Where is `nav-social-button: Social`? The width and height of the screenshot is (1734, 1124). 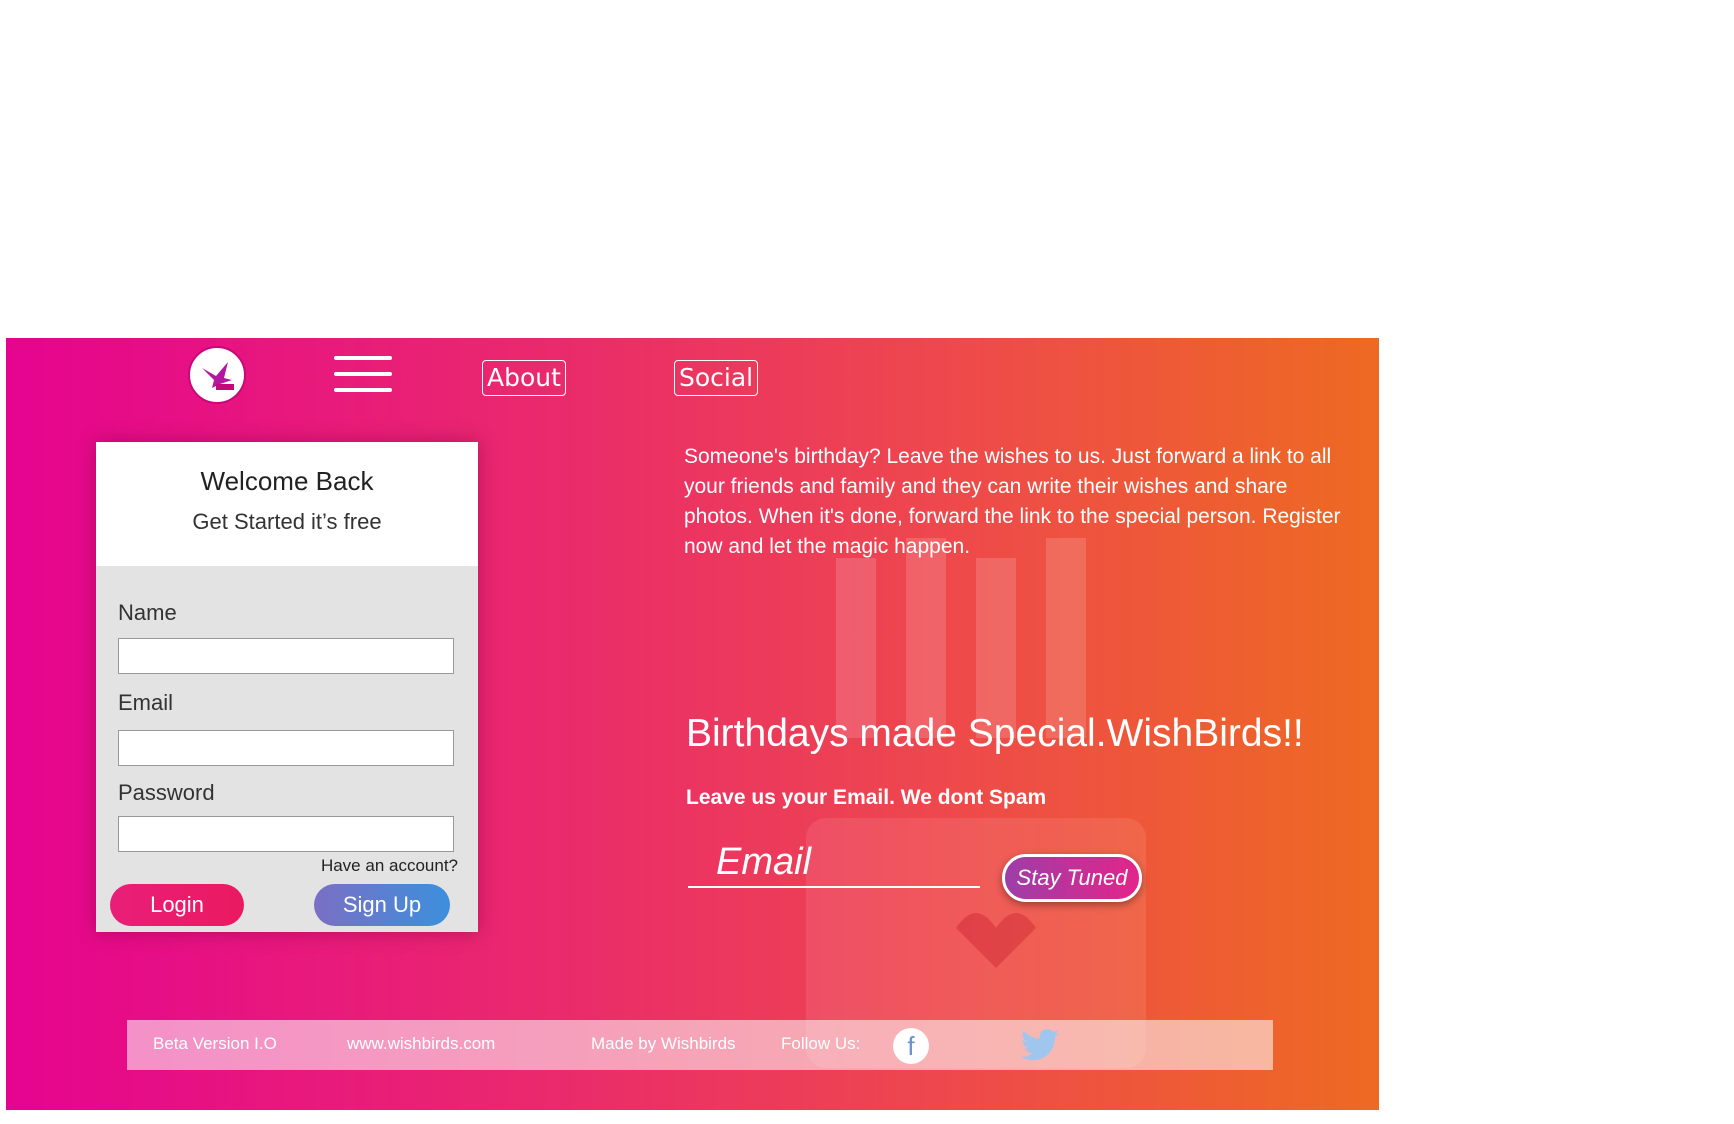
nav-social-button: Social is located at coordinates (716, 378).